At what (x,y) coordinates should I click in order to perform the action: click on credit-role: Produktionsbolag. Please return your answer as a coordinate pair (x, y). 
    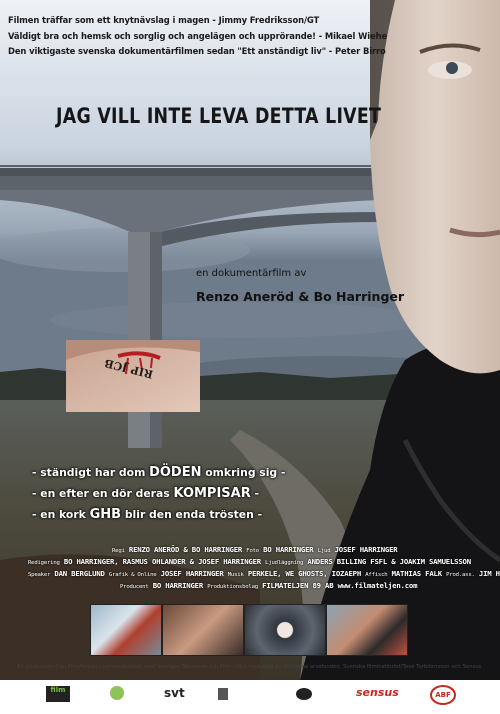
    Looking at the image, I should click on (232, 587).